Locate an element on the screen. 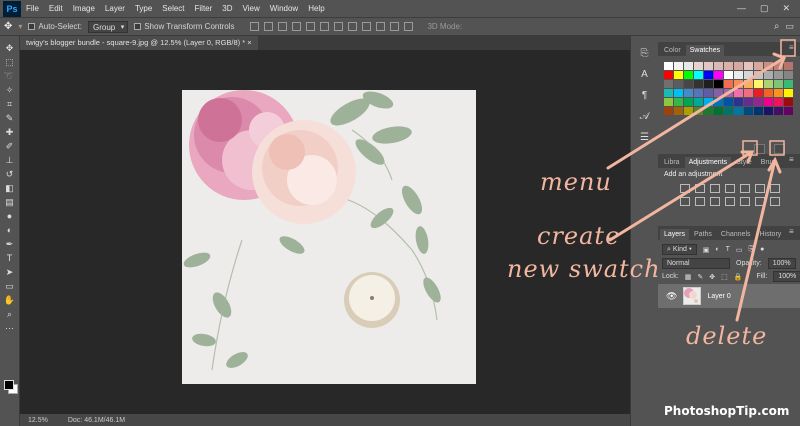  opacity-field: 100% is located at coordinates (781, 263).